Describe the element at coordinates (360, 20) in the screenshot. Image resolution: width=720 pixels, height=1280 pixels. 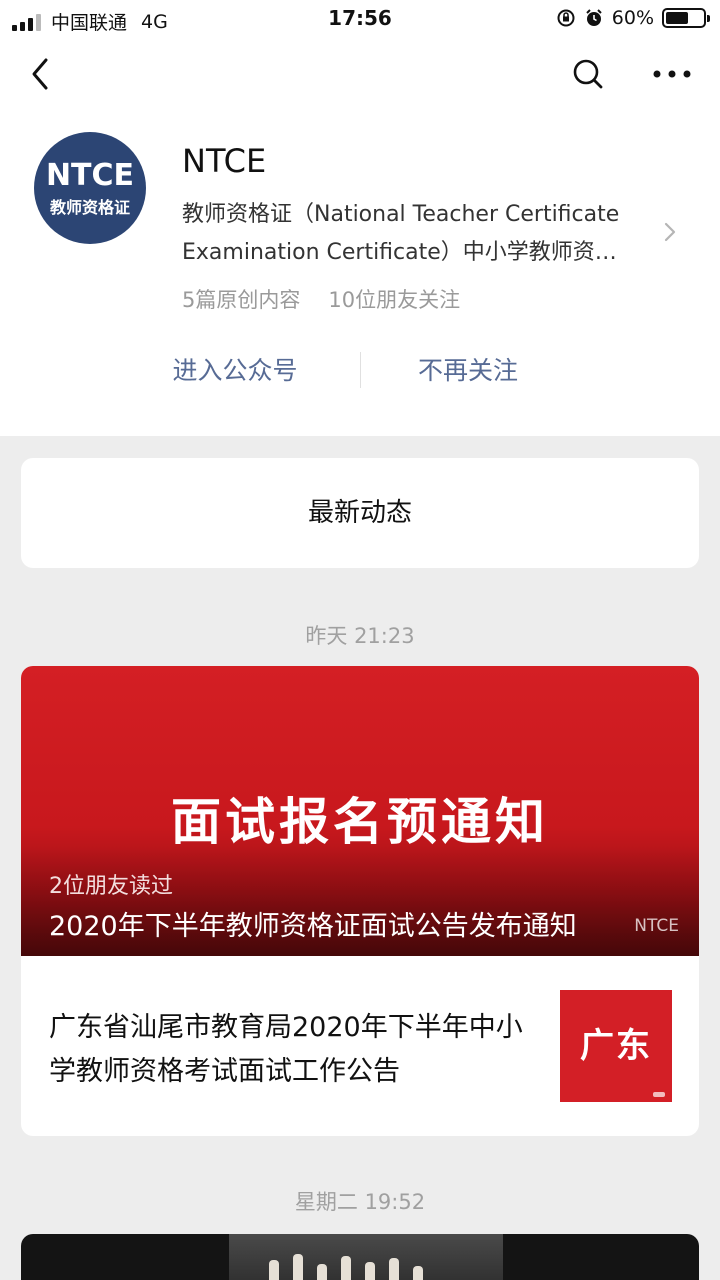
I see `status-bar: 中国联通 4G 17:56 60%` at that location.